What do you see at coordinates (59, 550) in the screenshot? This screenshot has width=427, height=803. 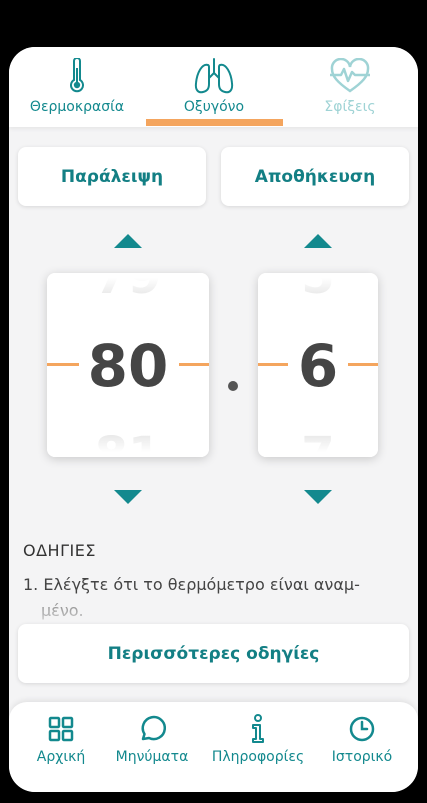 I see `instructions-title: ΟΔΗΓΙΕΣ` at bounding box center [59, 550].